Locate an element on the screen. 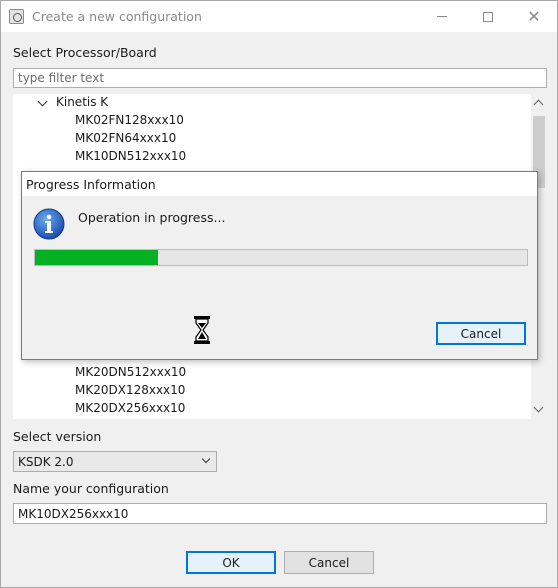 Image resolution: width=558 pixels, height=588 pixels. hourglass-cursor-icon is located at coordinates (202, 330).